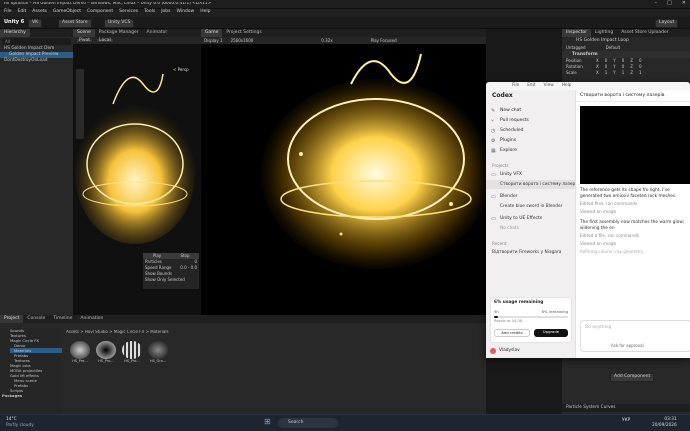  I want to click on weather-widget: 14°C Partly cloudy, so click(20, 423).